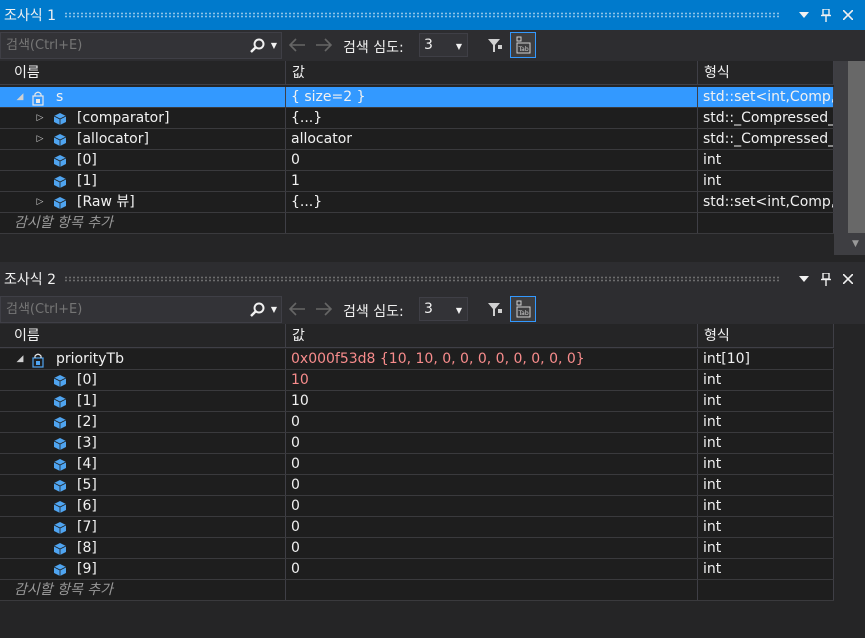 Image resolution: width=865 pixels, height=638 pixels. What do you see at coordinates (124, 309) in the screenshot?
I see `watch2-search-input` at bounding box center [124, 309].